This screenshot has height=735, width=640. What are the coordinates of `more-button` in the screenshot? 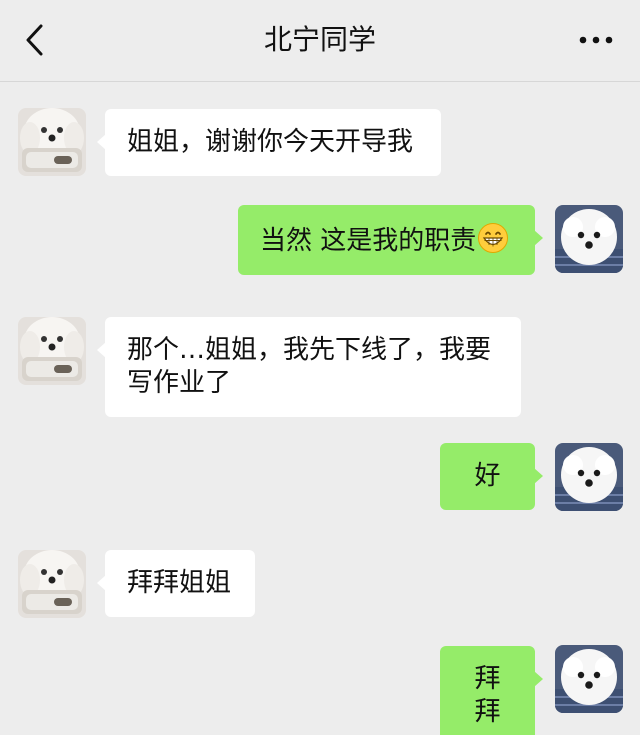 It's located at (596, 40).